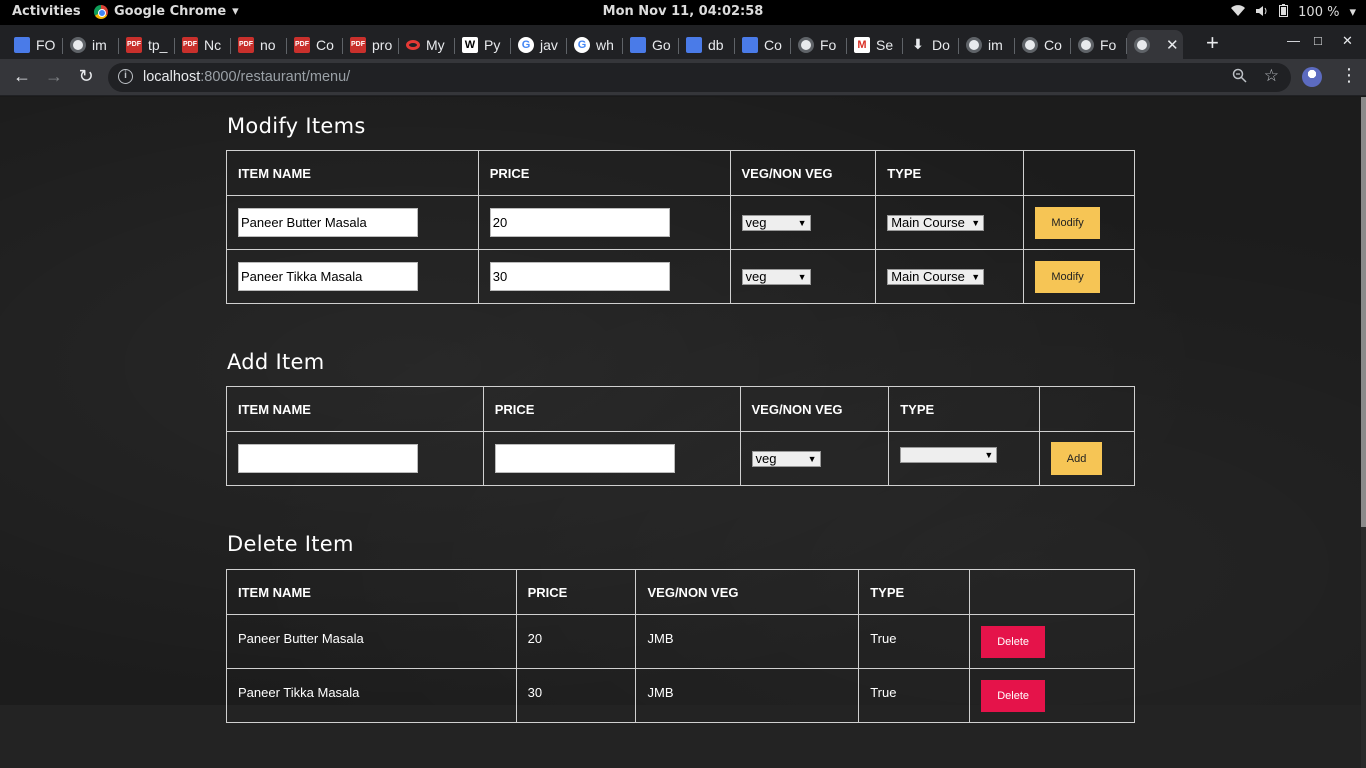  I want to click on browser-tab: FO, so click(35, 44).